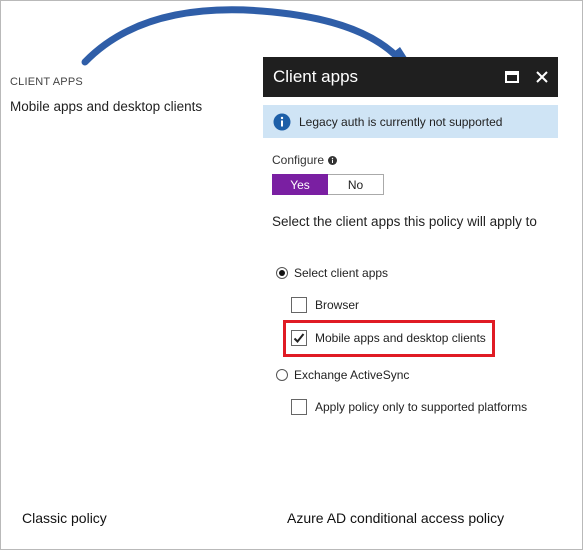  I want to click on classic-header: CLIENT APPS, so click(46, 82).